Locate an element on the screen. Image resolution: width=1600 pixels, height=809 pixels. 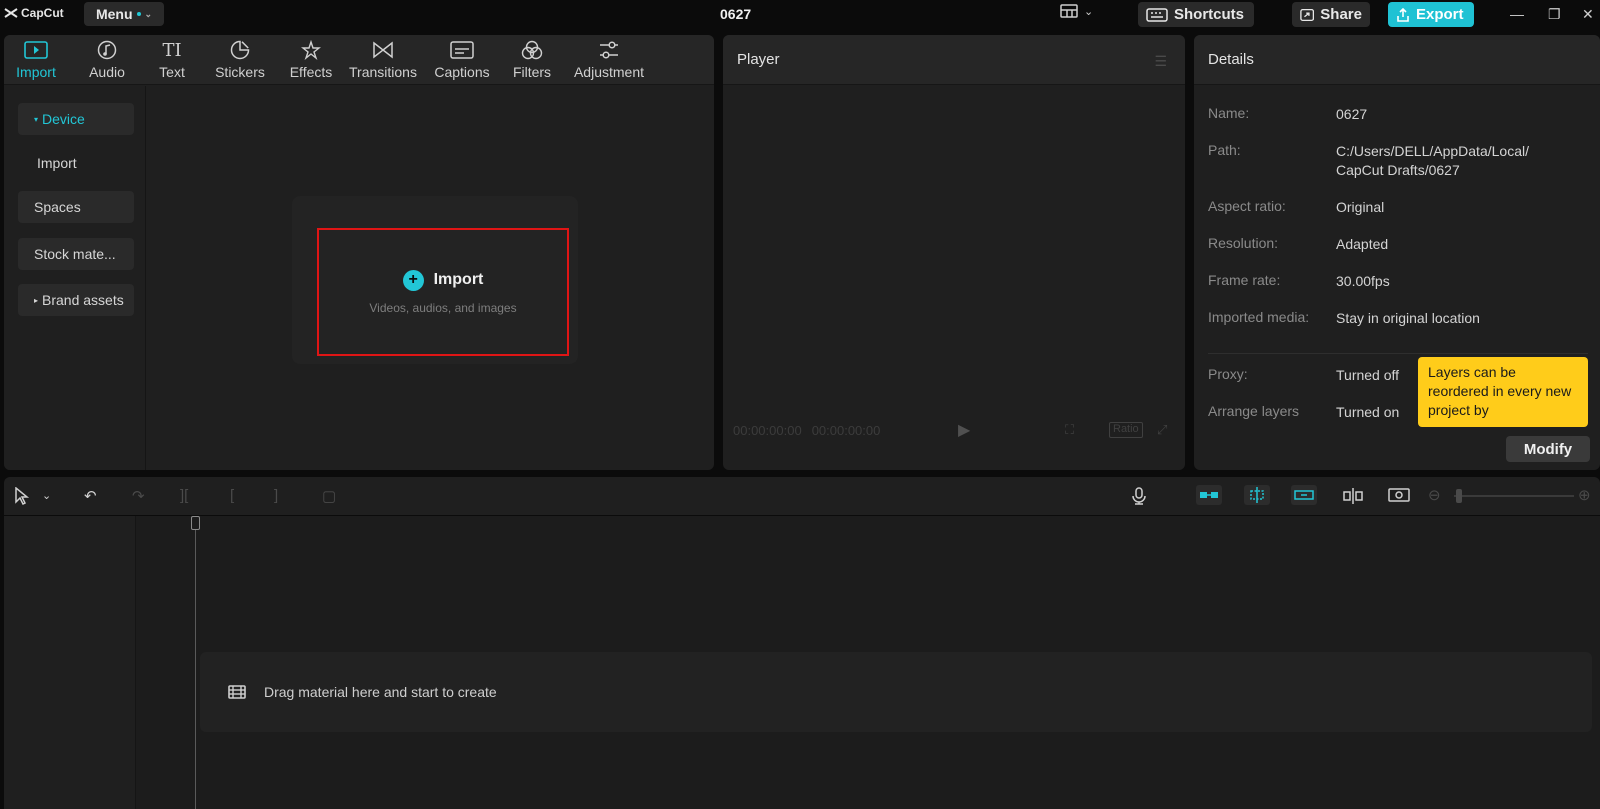
detail-row-arrange-layers: Arrange layers Turned on is located at coordinates (1304, 411).